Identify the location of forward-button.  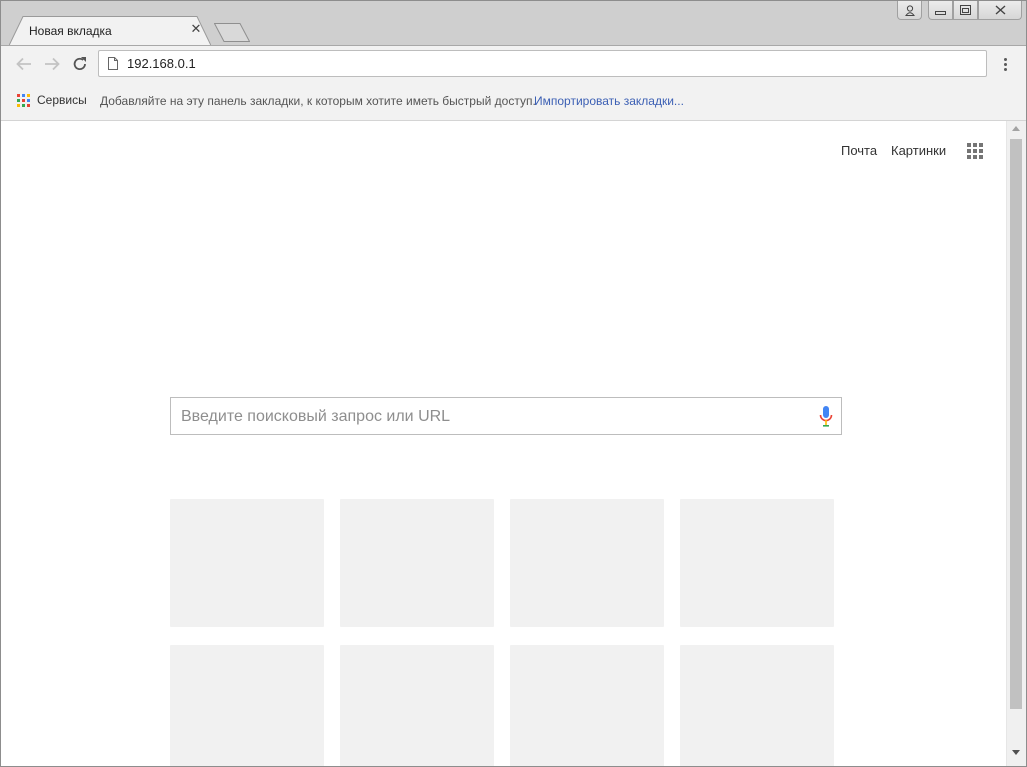
(52, 64).